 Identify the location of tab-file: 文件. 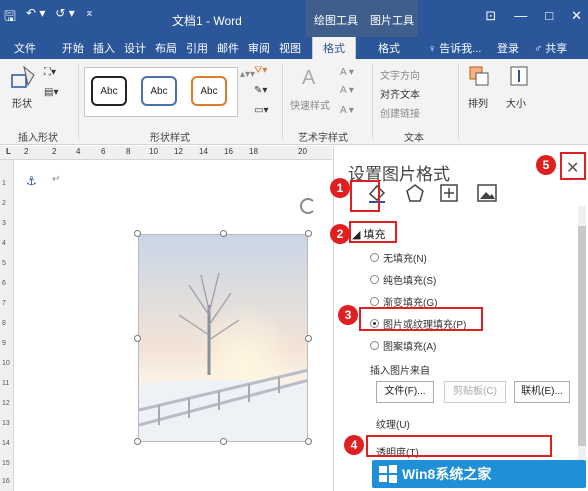
(25, 48).